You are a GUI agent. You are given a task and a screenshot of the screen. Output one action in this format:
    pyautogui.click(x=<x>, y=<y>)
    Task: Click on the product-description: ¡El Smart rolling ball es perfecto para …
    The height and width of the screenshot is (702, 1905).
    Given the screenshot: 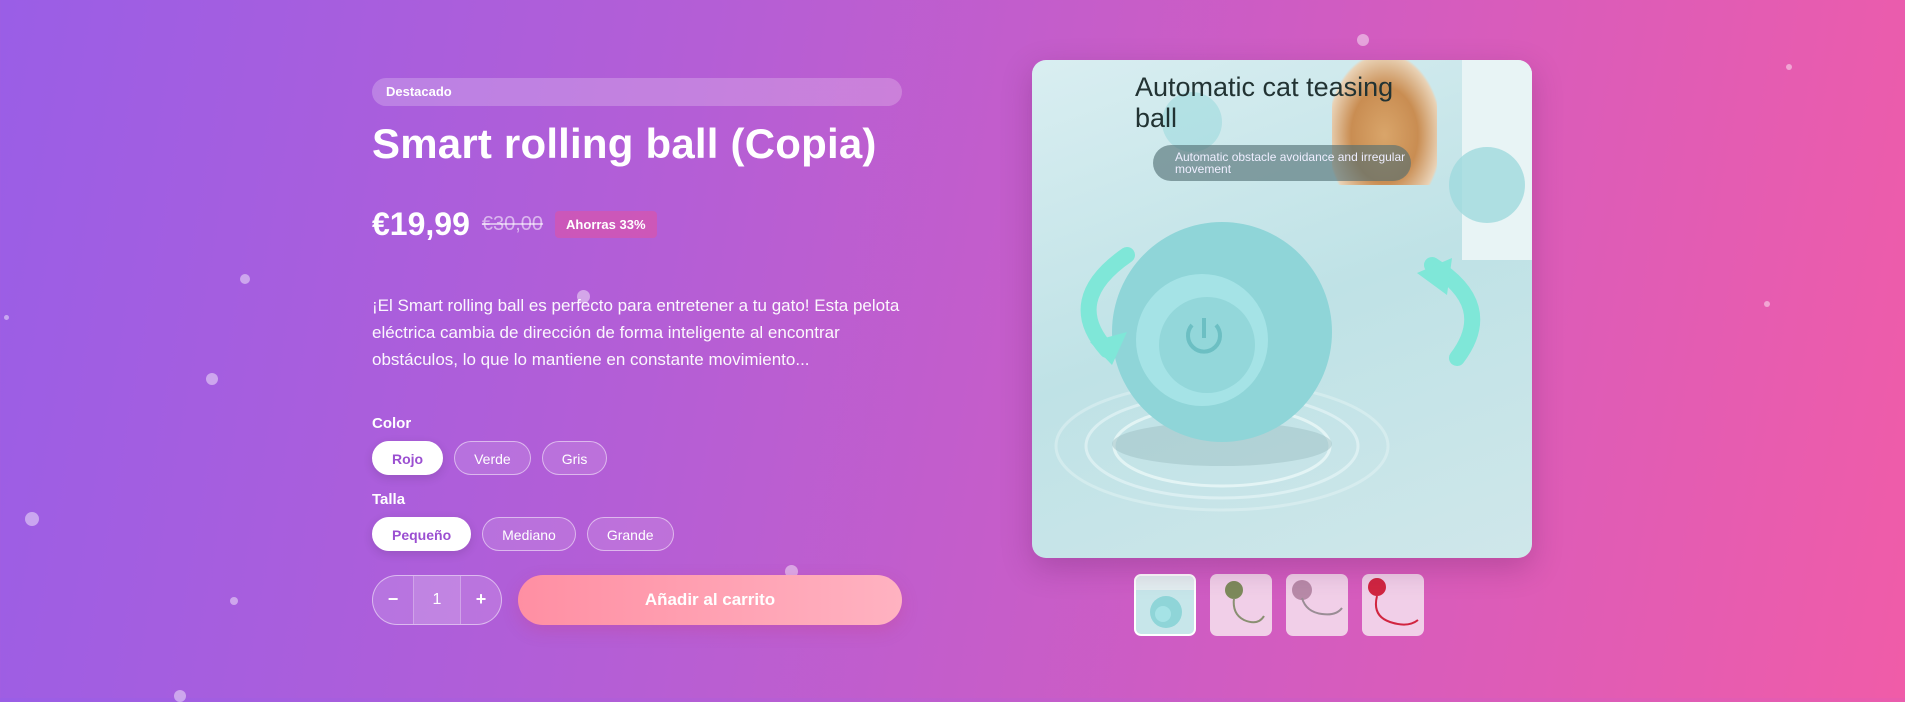 What is the action you would take?
    pyautogui.click(x=636, y=333)
    